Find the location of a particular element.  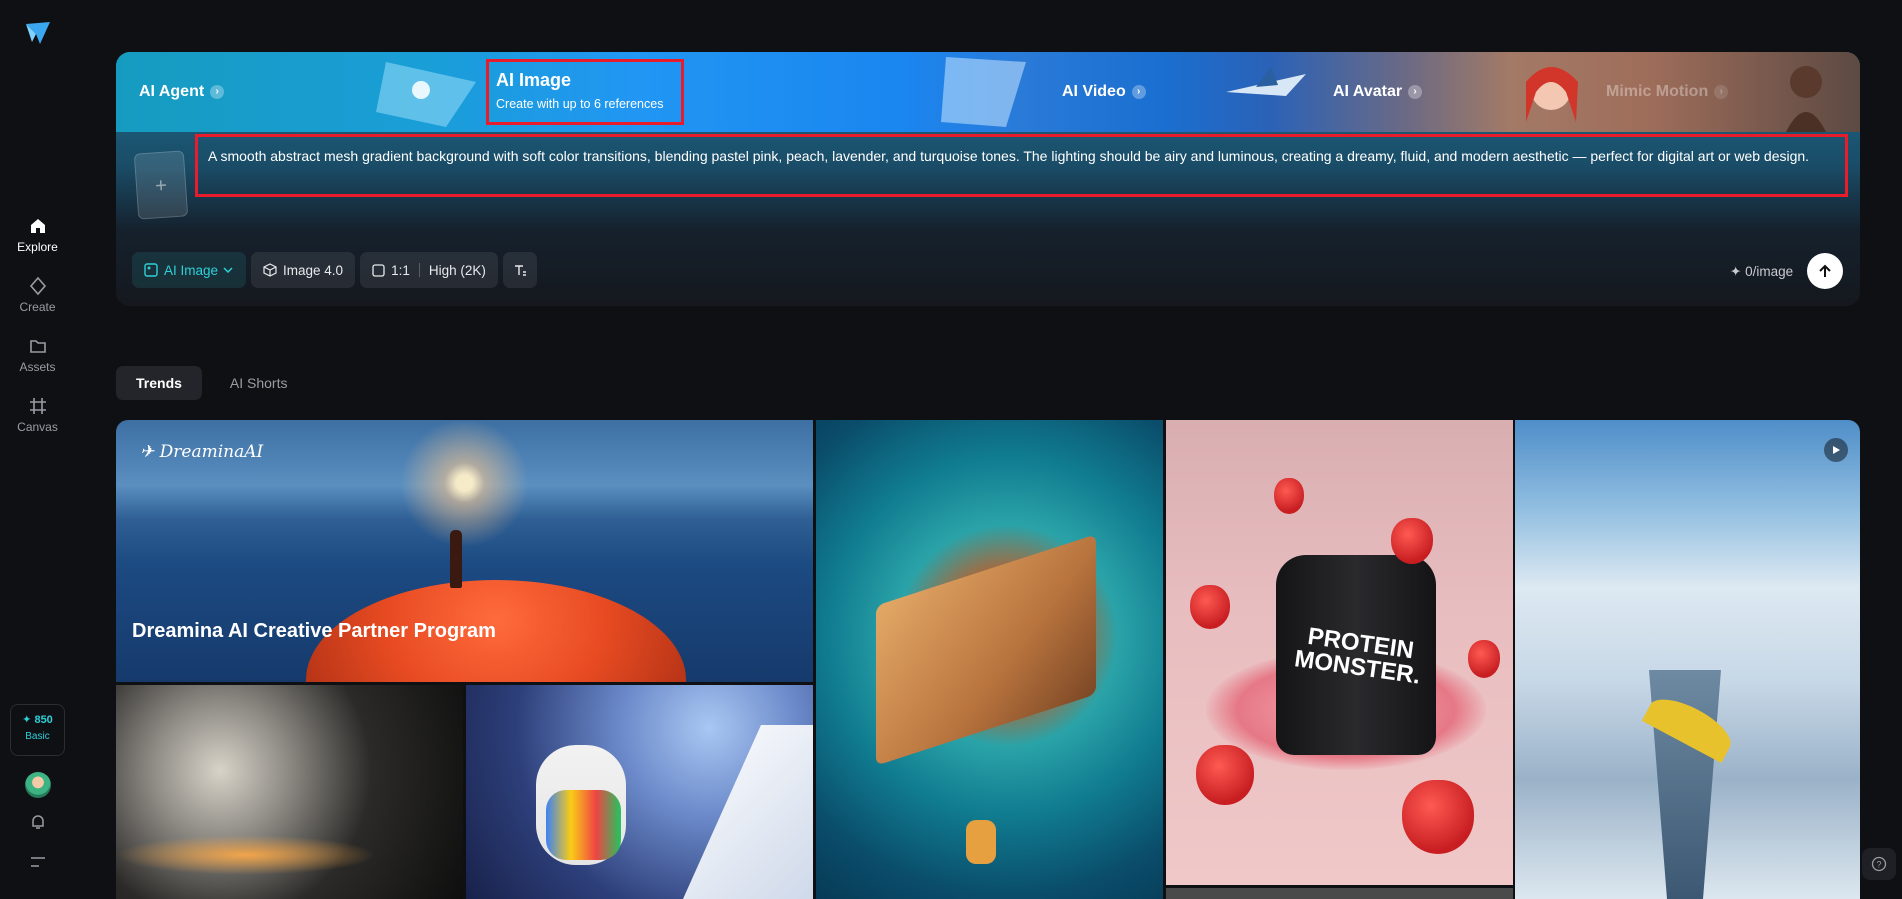

arrow-up-icon is located at coordinates (1825, 270).